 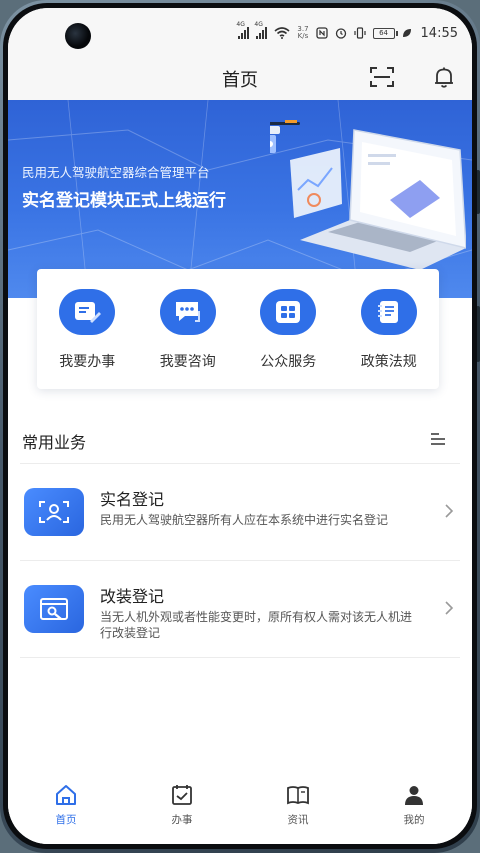 What do you see at coordinates (414, 809) in the screenshot?
I see `nav-profile: 我的` at bounding box center [414, 809].